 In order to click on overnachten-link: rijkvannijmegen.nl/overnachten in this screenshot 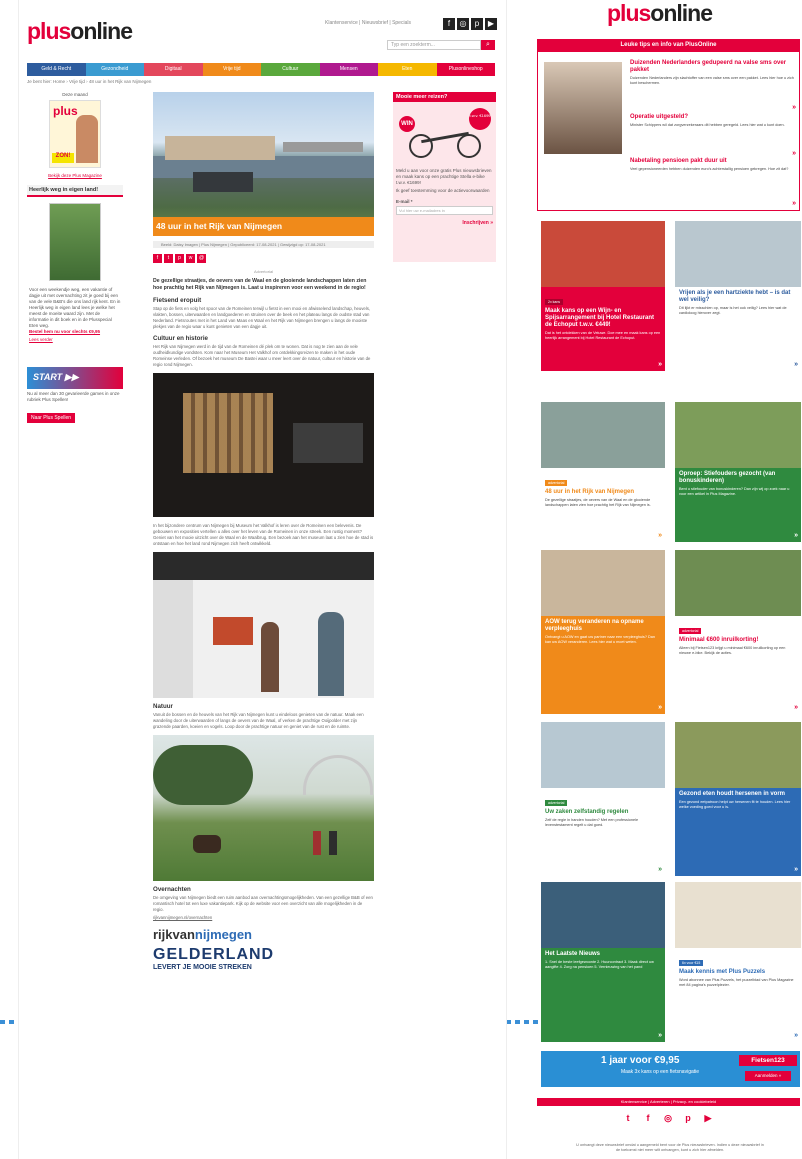, I will do `click(263, 918)`.